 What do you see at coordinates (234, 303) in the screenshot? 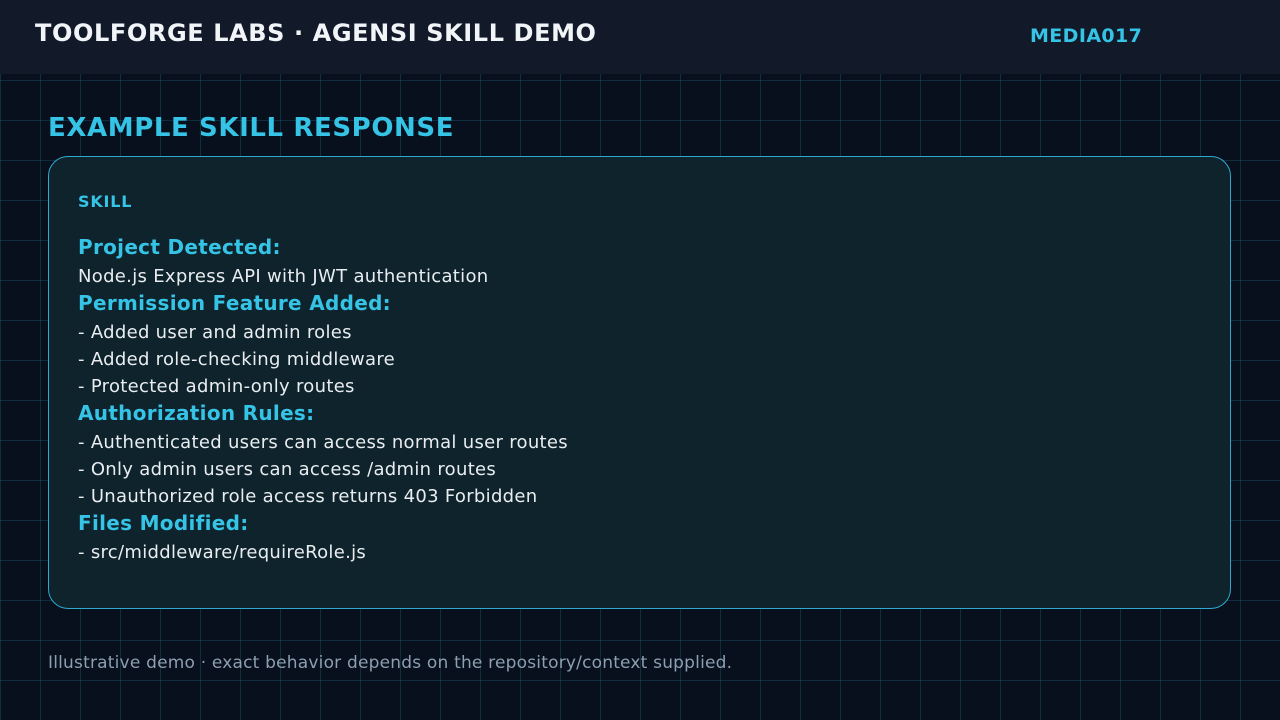
I see `group-heading: Permission Feature Added:` at bounding box center [234, 303].